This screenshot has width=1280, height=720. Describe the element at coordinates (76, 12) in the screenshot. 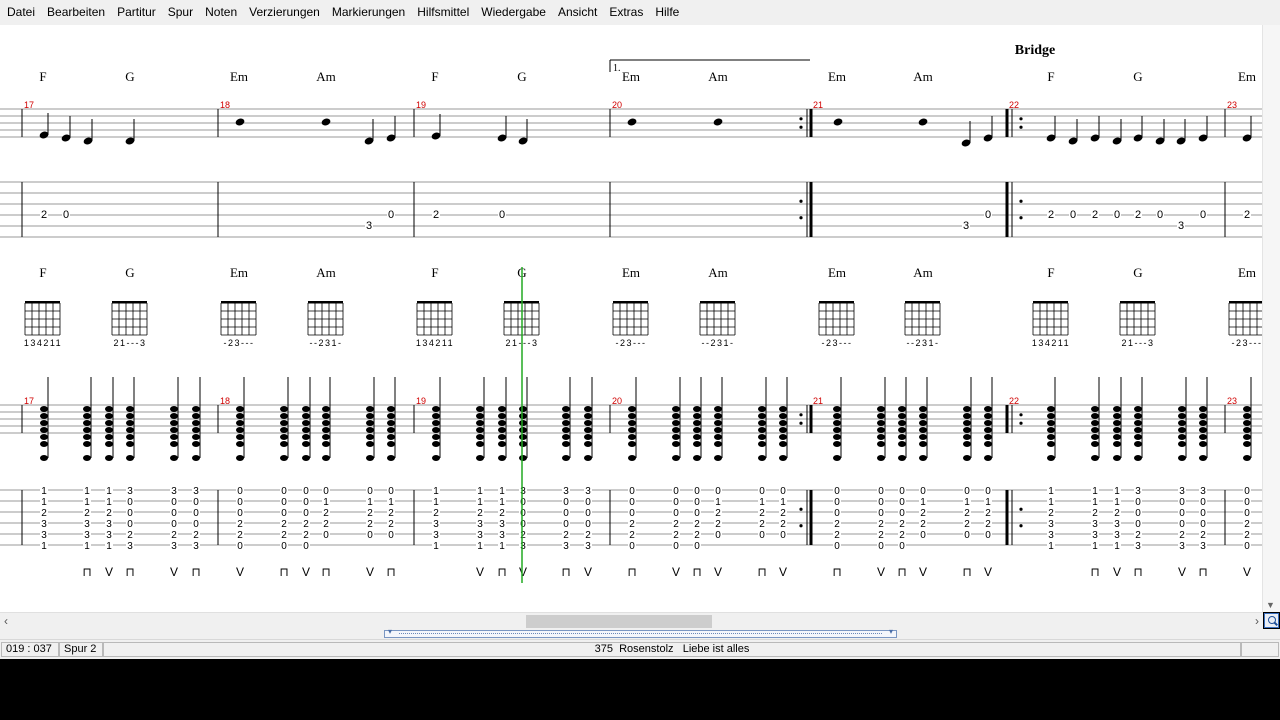

I see `menu-bearbeiten: Bearbeiten` at that location.